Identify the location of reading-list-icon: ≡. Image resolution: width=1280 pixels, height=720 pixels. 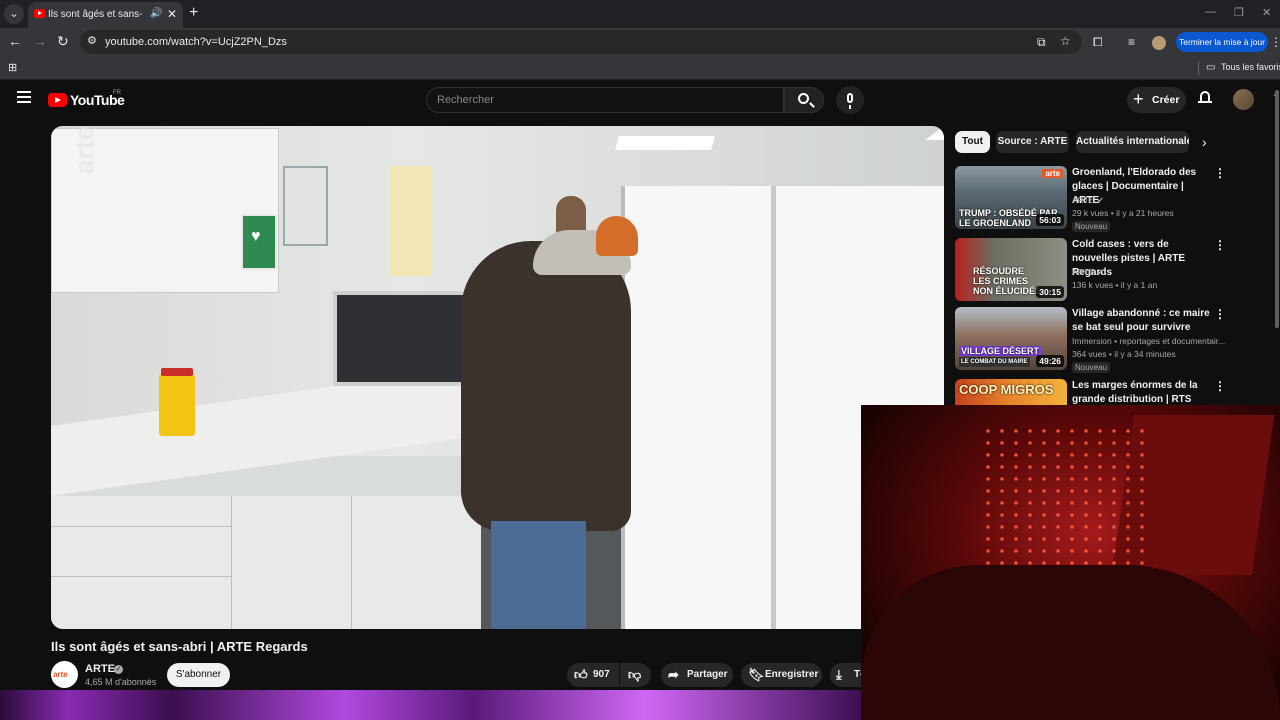
(1131, 42).